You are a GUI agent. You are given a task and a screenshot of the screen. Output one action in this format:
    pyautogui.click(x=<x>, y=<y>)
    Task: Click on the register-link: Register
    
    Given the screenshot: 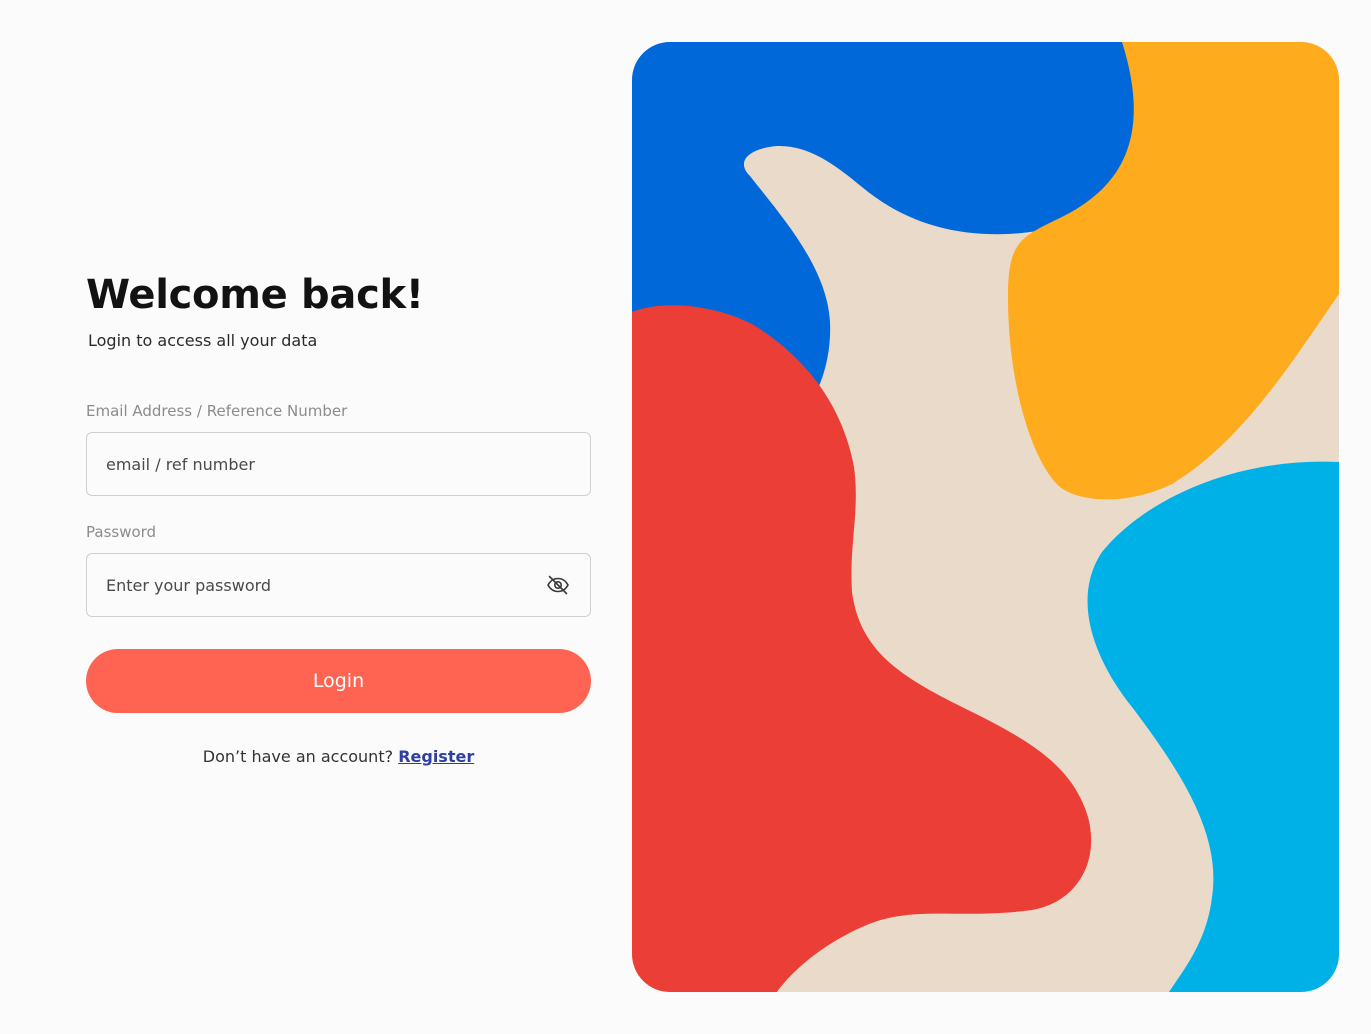 What is the action you would take?
    pyautogui.click(x=436, y=756)
    